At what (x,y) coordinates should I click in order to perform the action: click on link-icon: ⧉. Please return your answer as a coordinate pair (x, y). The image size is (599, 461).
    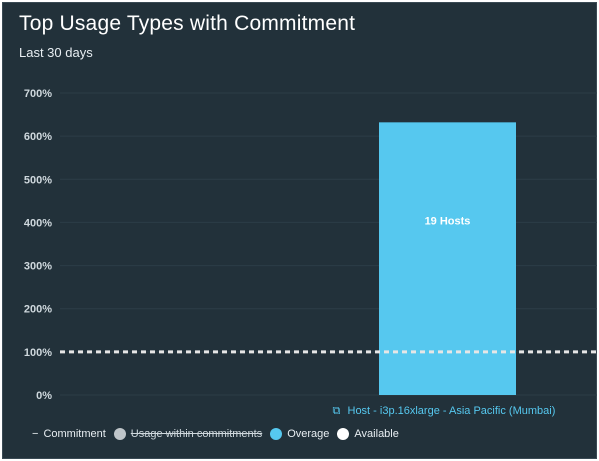
    Looking at the image, I should click on (337, 411).